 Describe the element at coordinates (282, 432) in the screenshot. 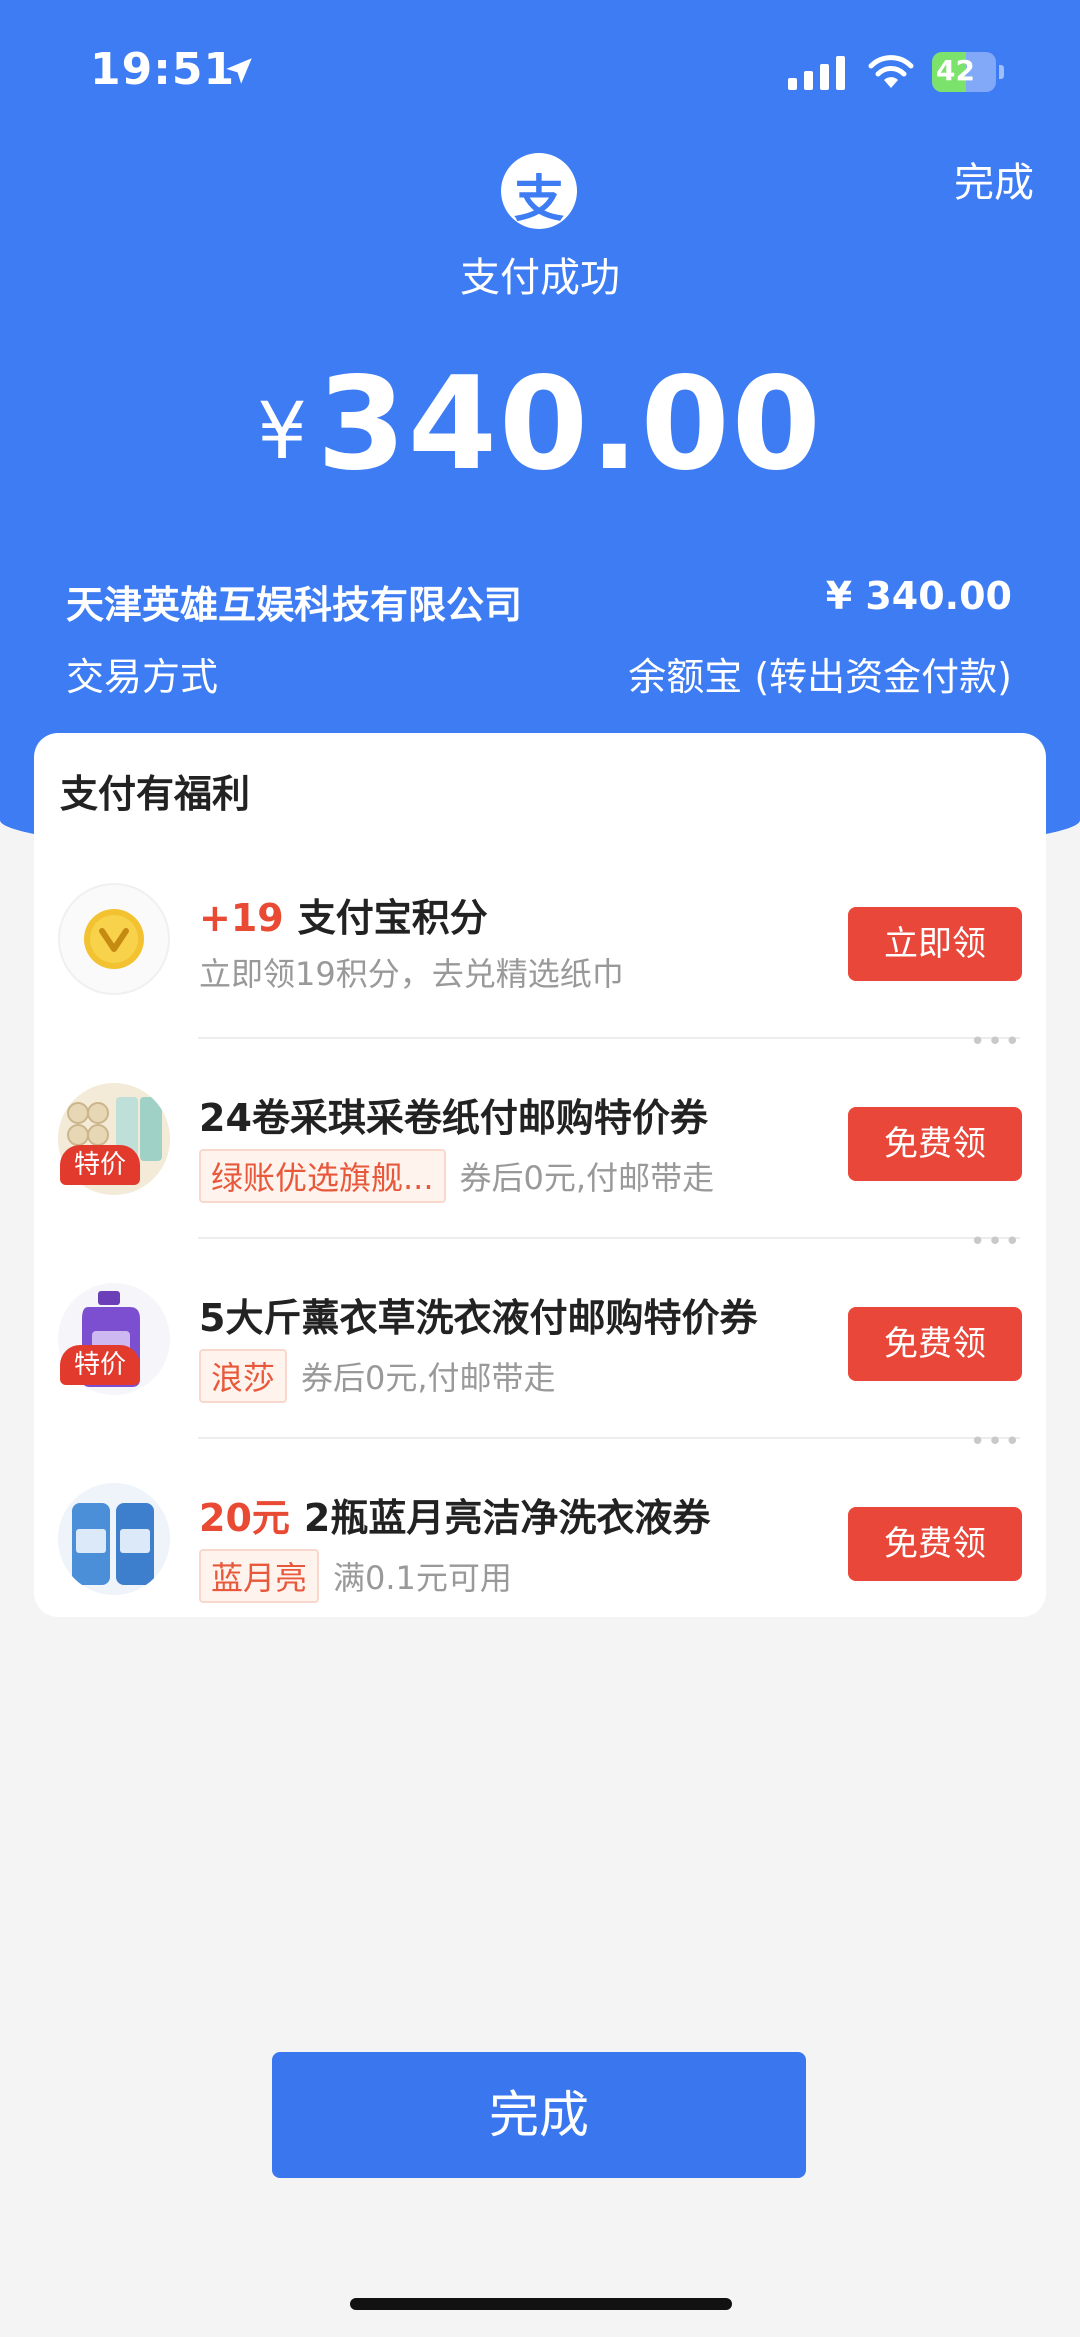

I see `currency-symbol: ¥` at that location.